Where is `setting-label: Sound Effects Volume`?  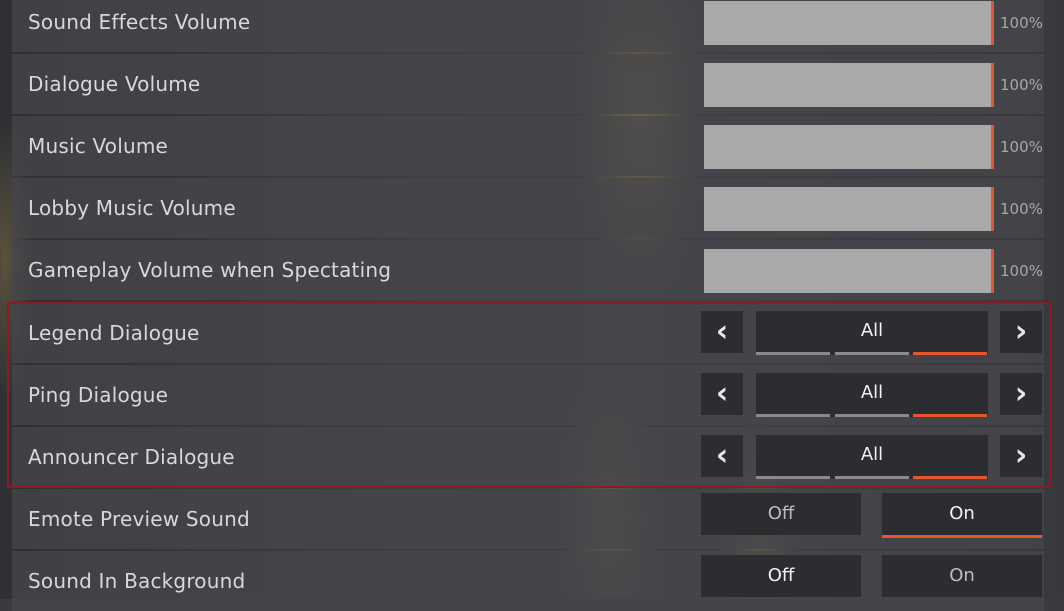
setting-label: Sound Effects Volume is located at coordinates (139, 22).